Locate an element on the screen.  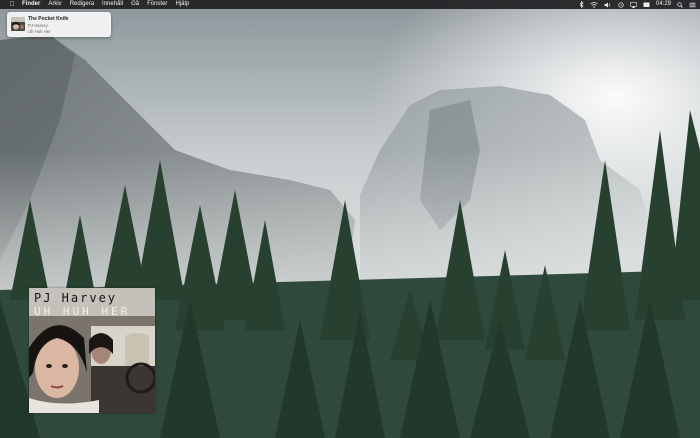
sync-icon is located at coordinates (621, 4).